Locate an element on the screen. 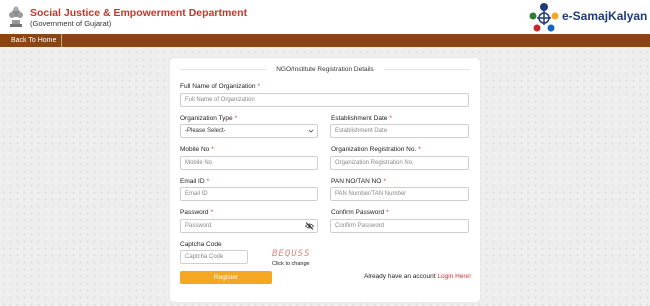 This screenshot has width=650, height=306. e-samajkalyan-logo-icon is located at coordinates (544, 17).